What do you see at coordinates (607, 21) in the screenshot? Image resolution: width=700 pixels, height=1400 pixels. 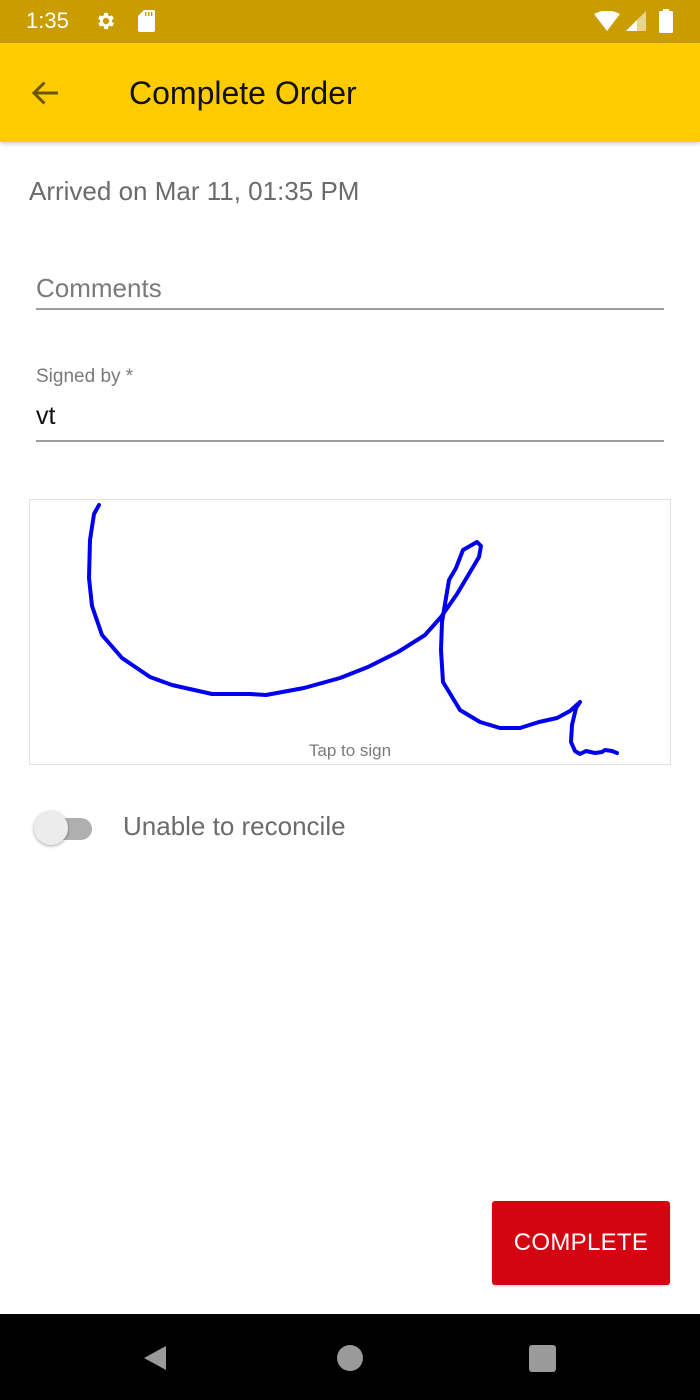 I see `wifi-icon` at bounding box center [607, 21].